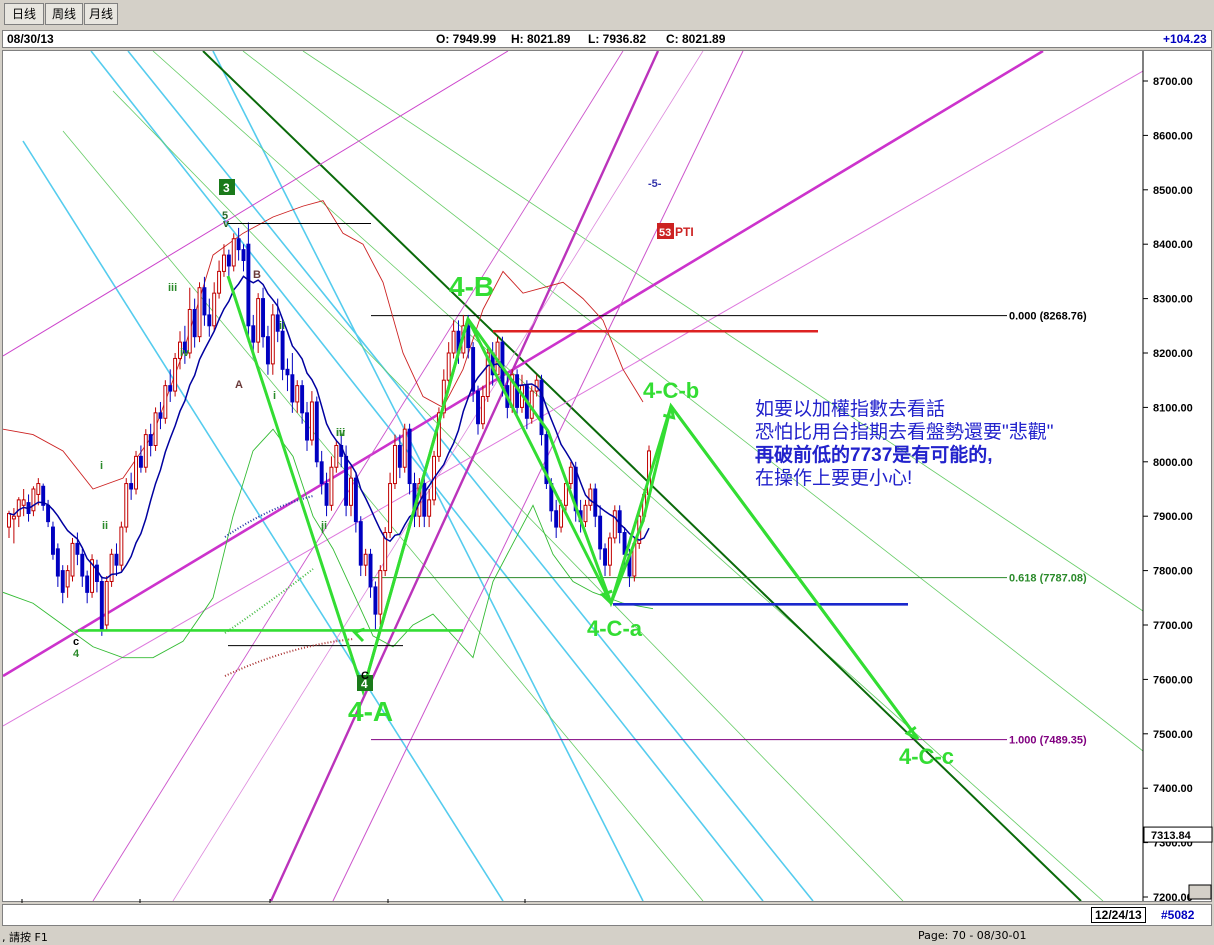 This screenshot has height=945, width=1214. What do you see at coordinates (364, 684) in the screenshot?
I see `wave4-box-label: 4` at bounding box center [364, 684].